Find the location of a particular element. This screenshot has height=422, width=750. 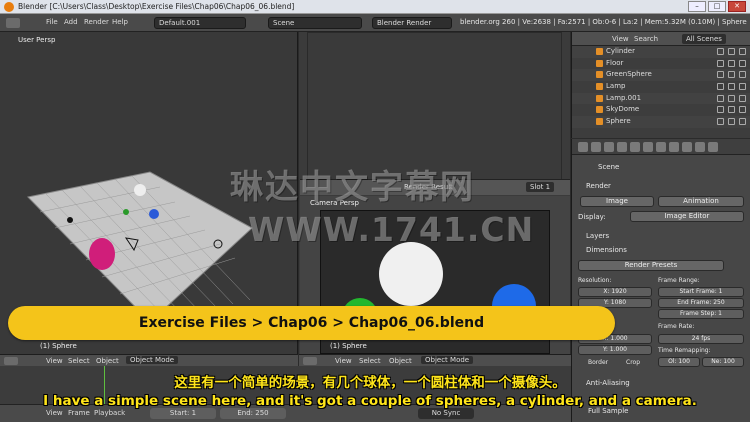

left-select-menu: Select is located at coordinates (79, 361).